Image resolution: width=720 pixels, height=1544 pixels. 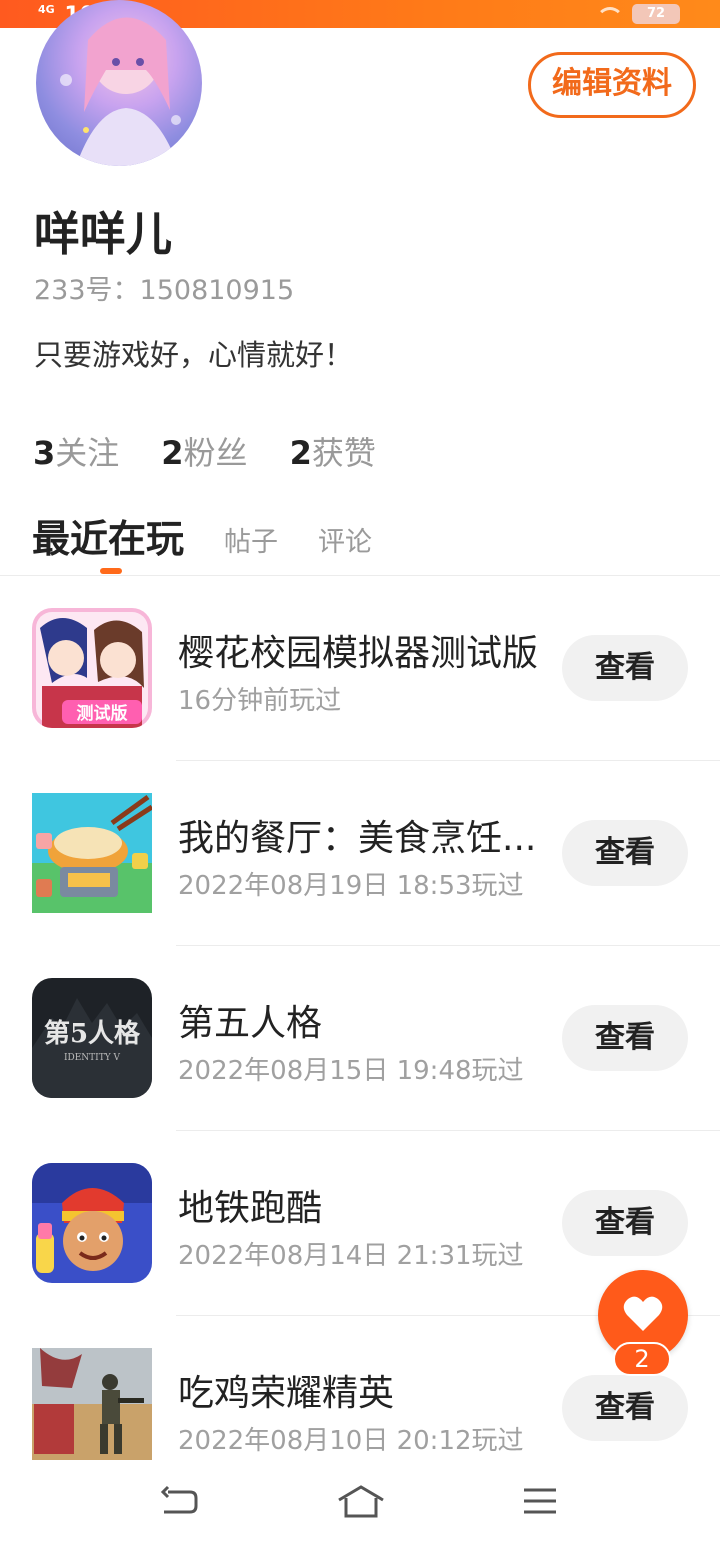 I want to click on nickname: 咩咩儿, so click(x=103, y=234).